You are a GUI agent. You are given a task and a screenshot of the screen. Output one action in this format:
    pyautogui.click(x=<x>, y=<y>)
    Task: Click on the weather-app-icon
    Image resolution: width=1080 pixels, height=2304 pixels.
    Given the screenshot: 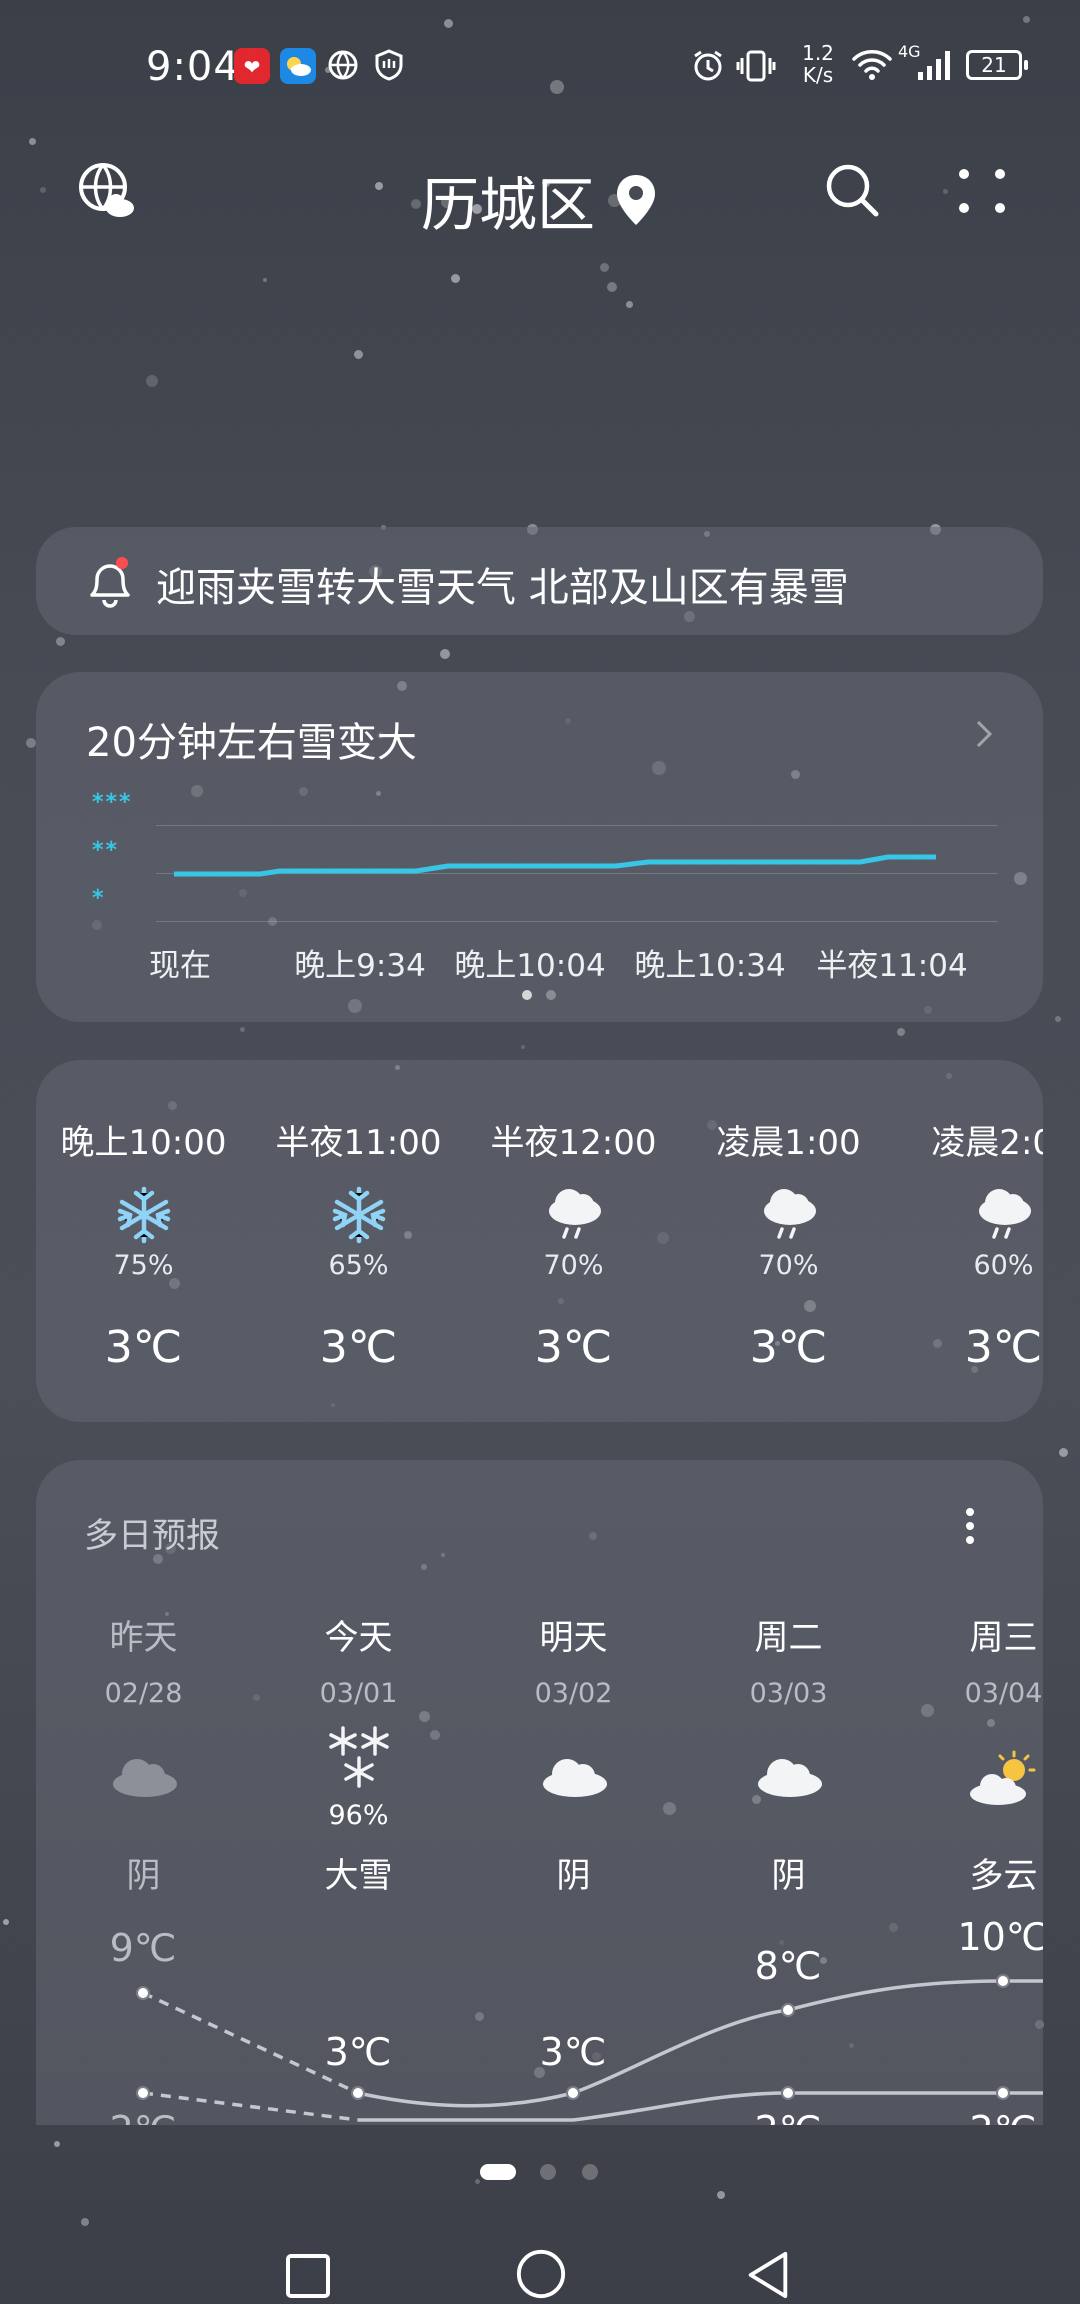 What is the action you would take?
    pyautogui.click(x=298, y=66)
    